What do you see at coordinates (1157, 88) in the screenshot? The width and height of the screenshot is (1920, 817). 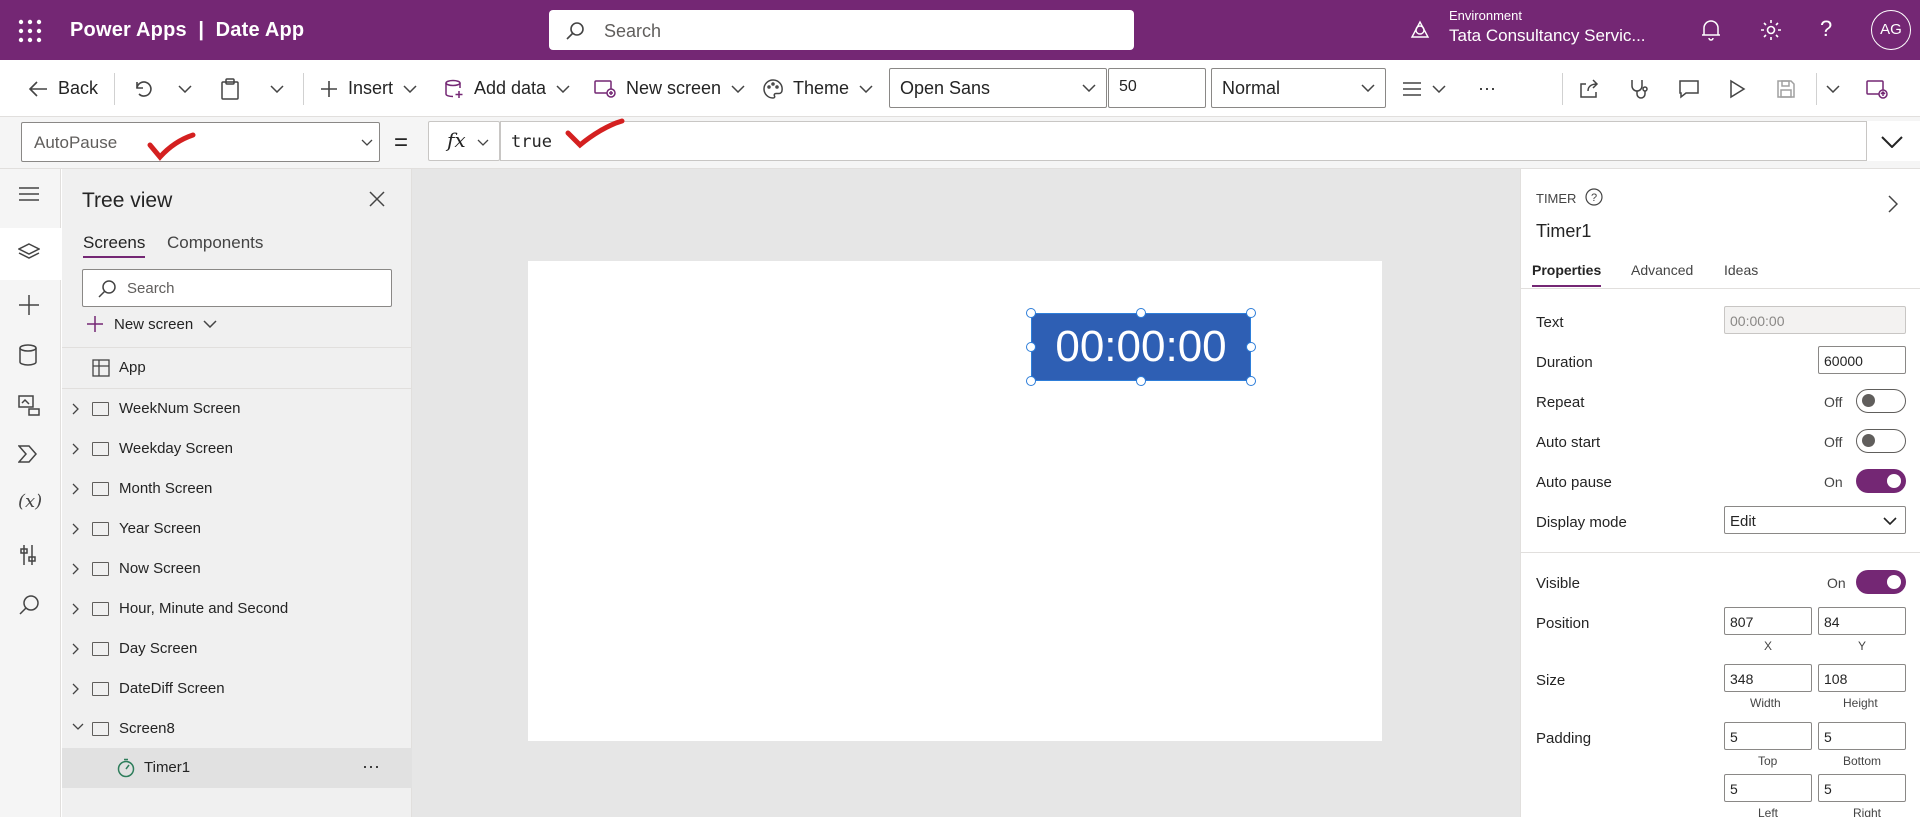 I see `font-size-input: 50` at bounding box center [1157, 88].